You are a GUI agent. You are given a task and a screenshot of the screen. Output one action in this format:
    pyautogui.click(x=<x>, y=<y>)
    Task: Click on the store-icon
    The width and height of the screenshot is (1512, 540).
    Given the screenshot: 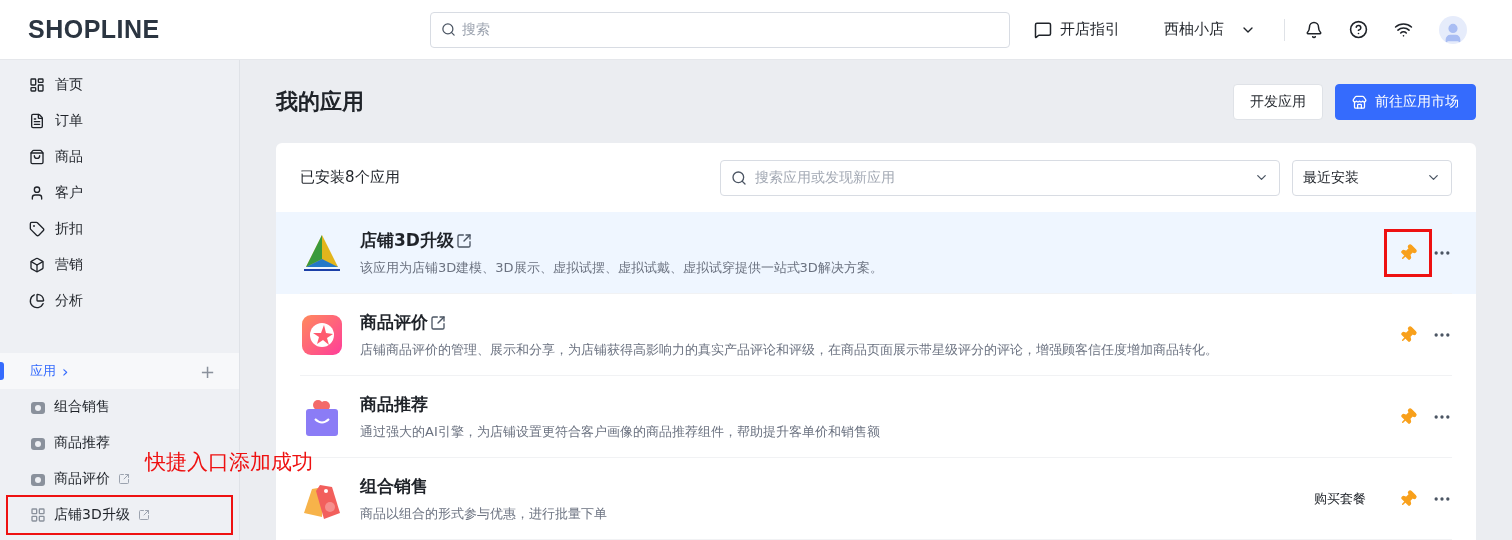 What is the action you would take?
    pyautogui.click(x=1359, y=102)
    